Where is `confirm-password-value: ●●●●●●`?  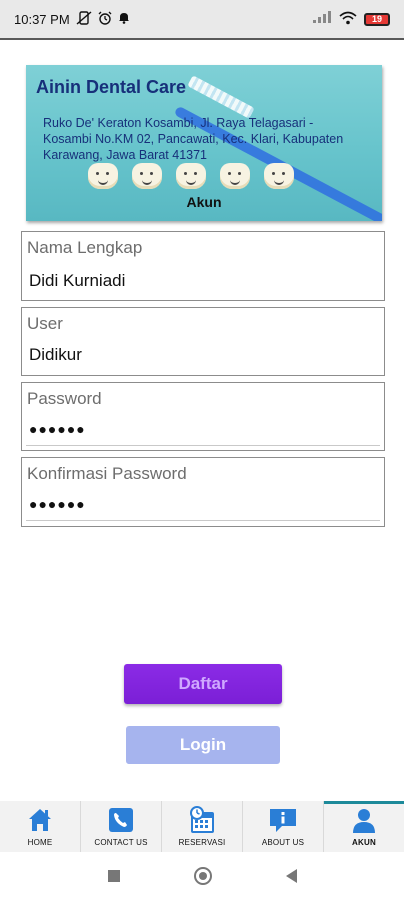 confirm-password-value: ●●●●●● is located at coordinates (57, 504).